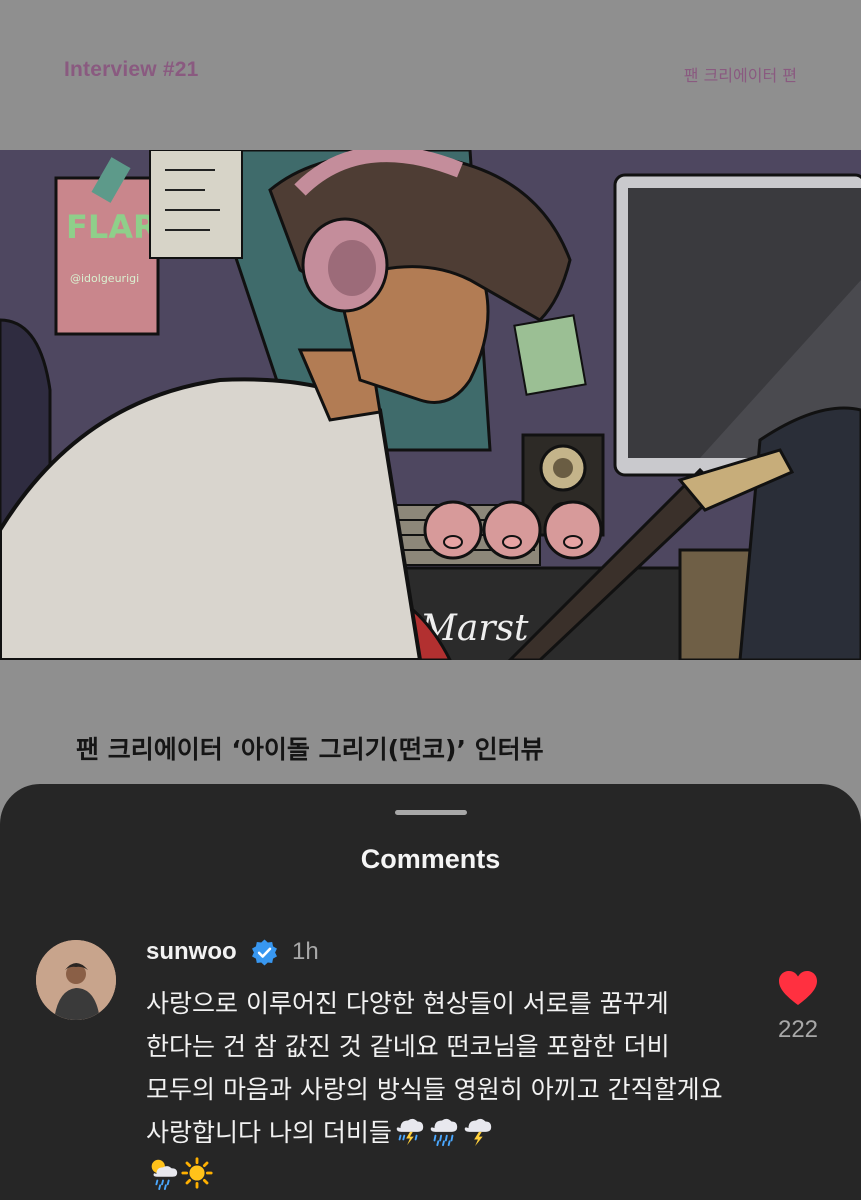 Image resolution: width=861 pixels, height=1200 pixels. What do you see at coordinates (164, 1174) in the screenshot?
I see `sun-rain-icon` at bounding box center [164, 1174].